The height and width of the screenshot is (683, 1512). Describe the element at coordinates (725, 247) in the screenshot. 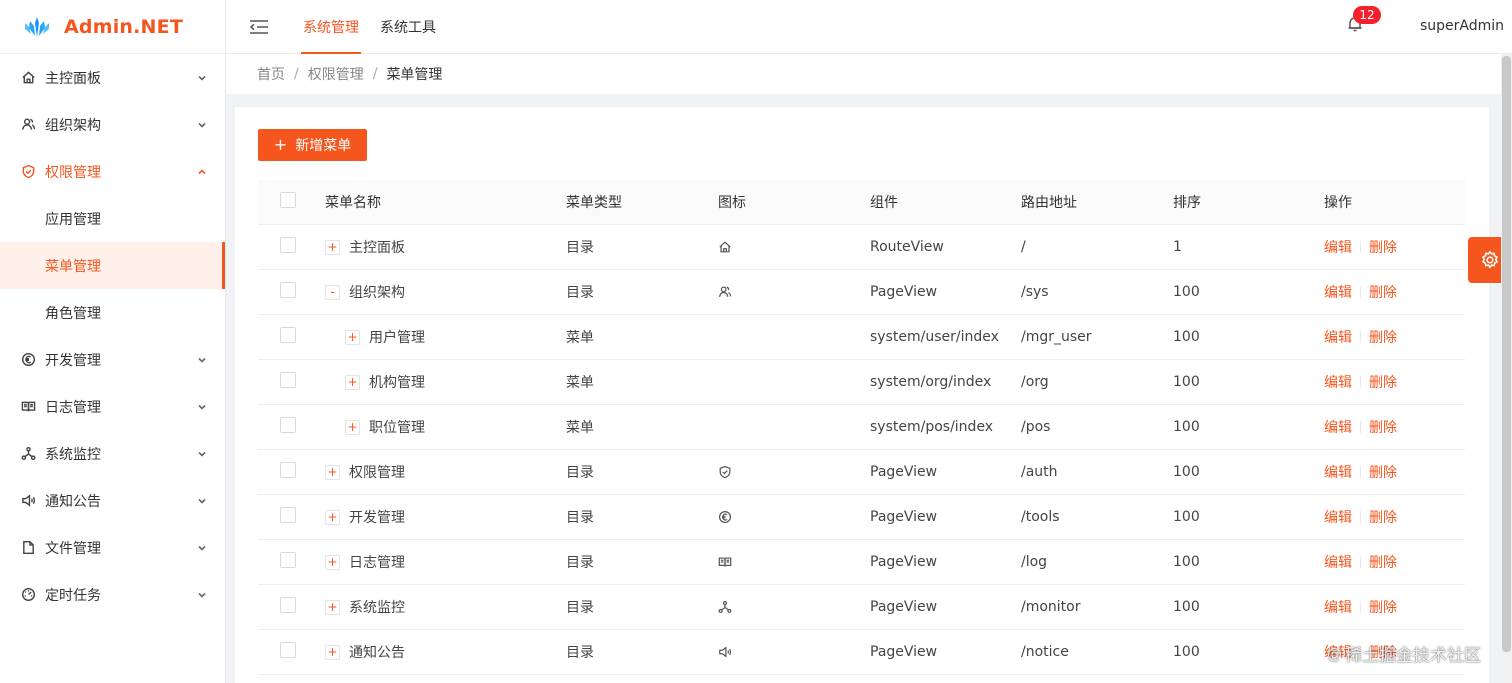

I see `home-icon` at that location.